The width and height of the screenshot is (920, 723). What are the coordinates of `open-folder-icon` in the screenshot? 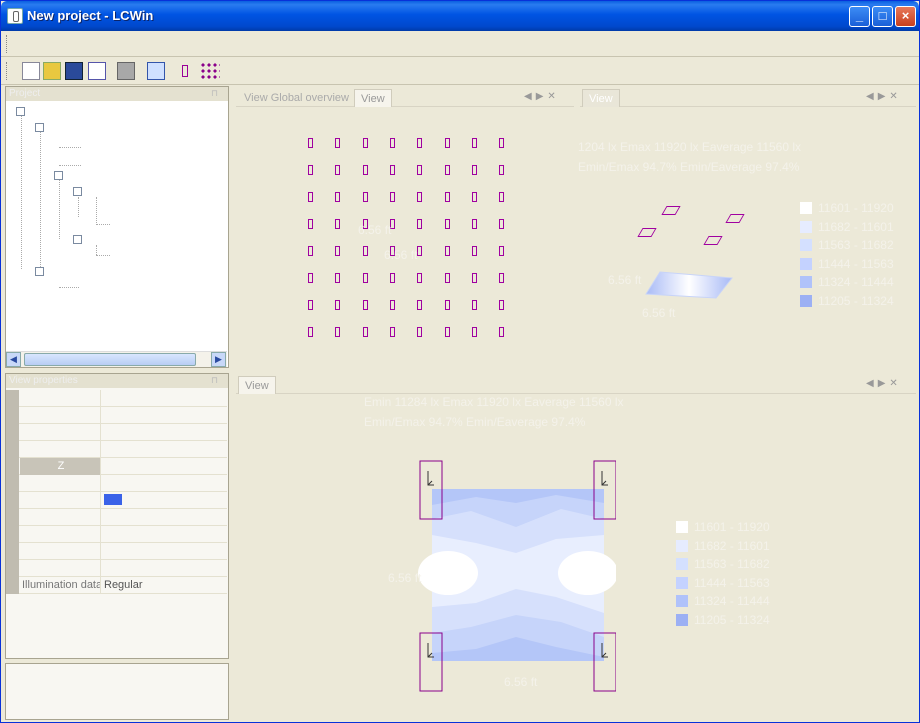 It's located at (52, 71).